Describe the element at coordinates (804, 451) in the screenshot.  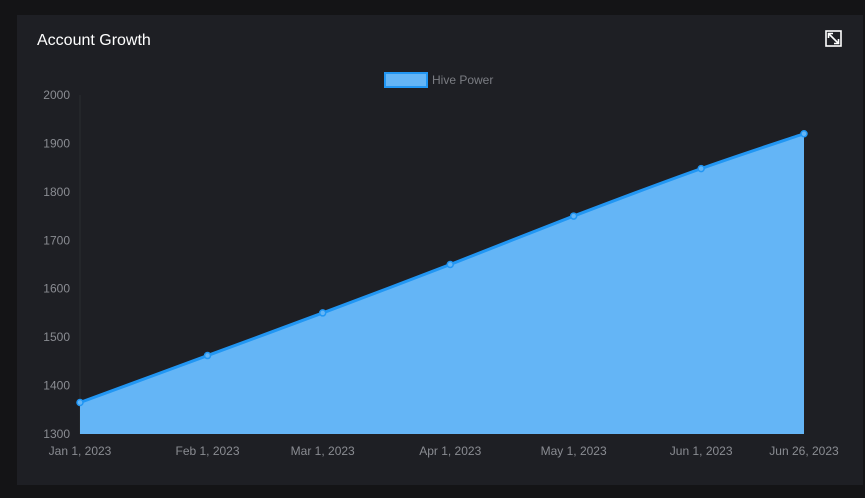
I see `x-tick-label: Jun 26, 2023` at that location.